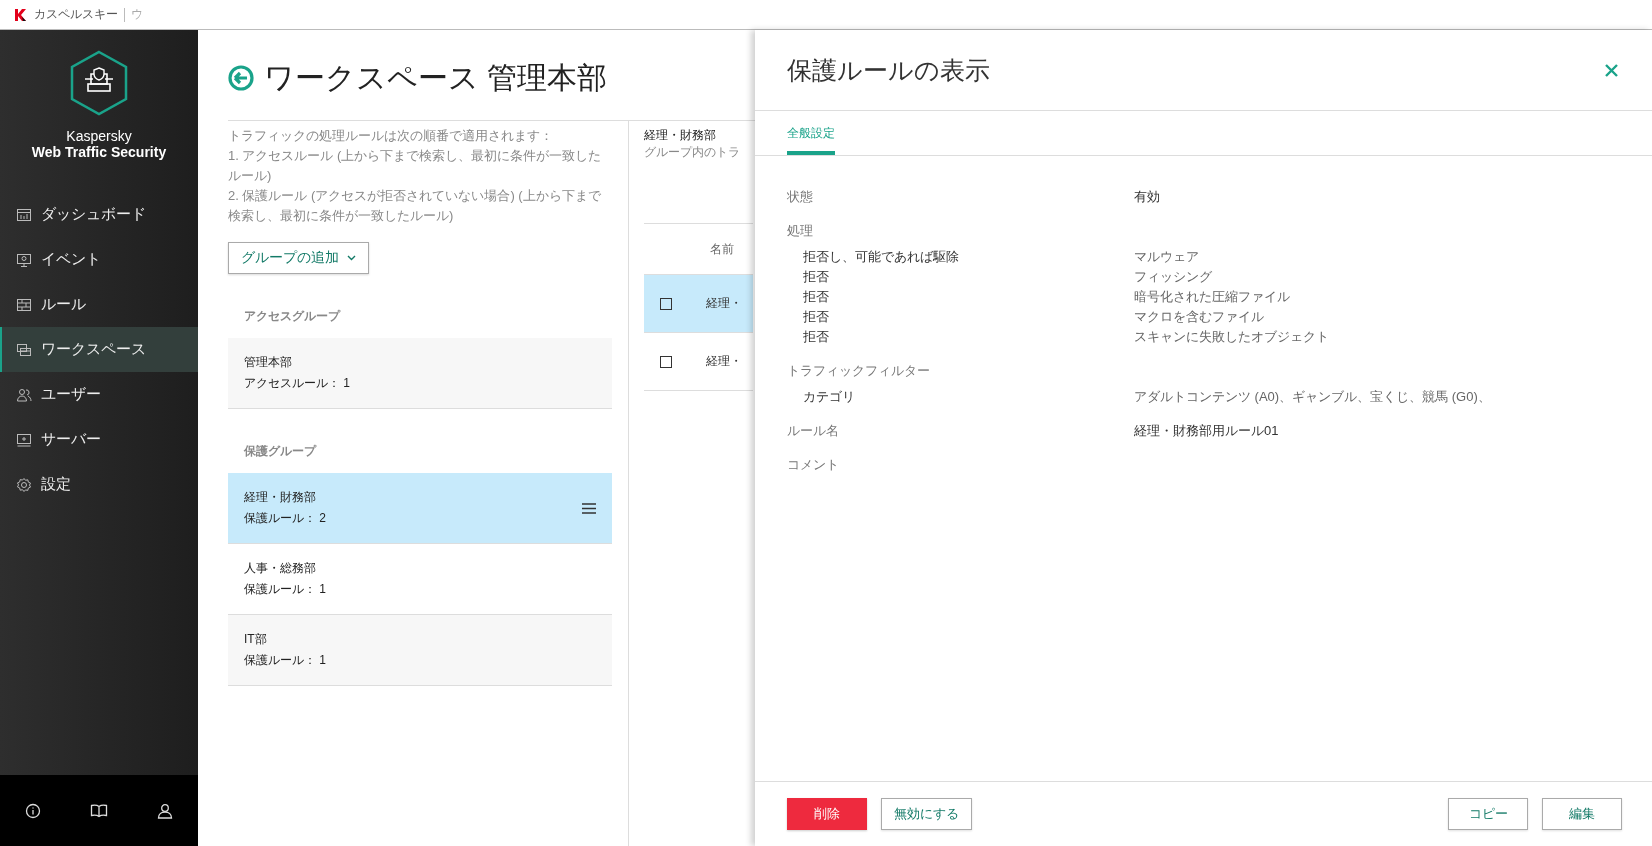 The height and width of the screenshot is (846, 1652). Describe the element at coordinates (829, 397) in the screenshot. I see `action-label: カテゴリ` at that location.